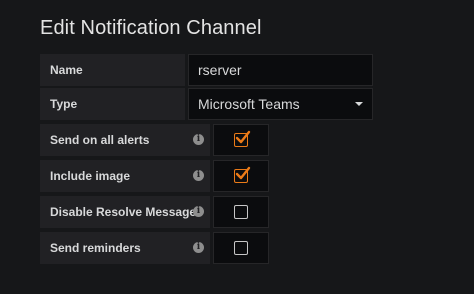 This screenshot has height=294, width=474. Describe the element at coordinates (112, 70) in the screenshot. I see `name-label: Name` at that location.